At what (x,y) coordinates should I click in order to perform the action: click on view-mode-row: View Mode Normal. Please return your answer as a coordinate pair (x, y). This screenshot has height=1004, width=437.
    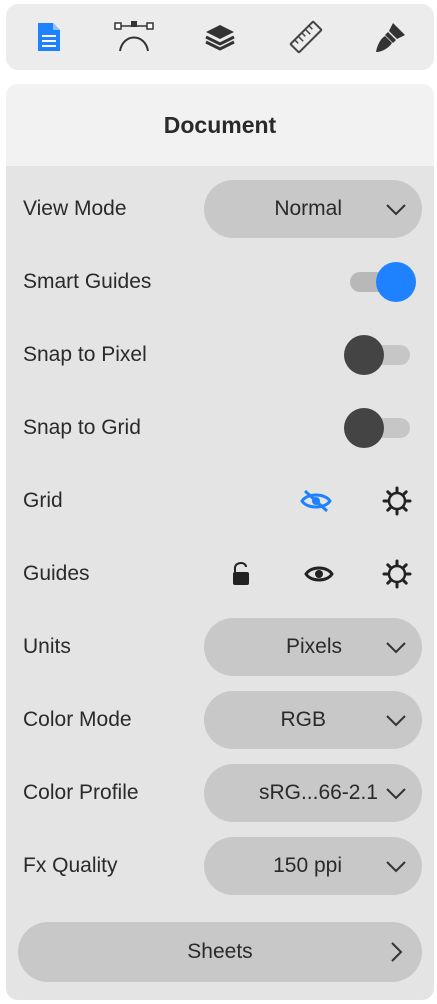
    Looking at the image, I should click on (220, 208).